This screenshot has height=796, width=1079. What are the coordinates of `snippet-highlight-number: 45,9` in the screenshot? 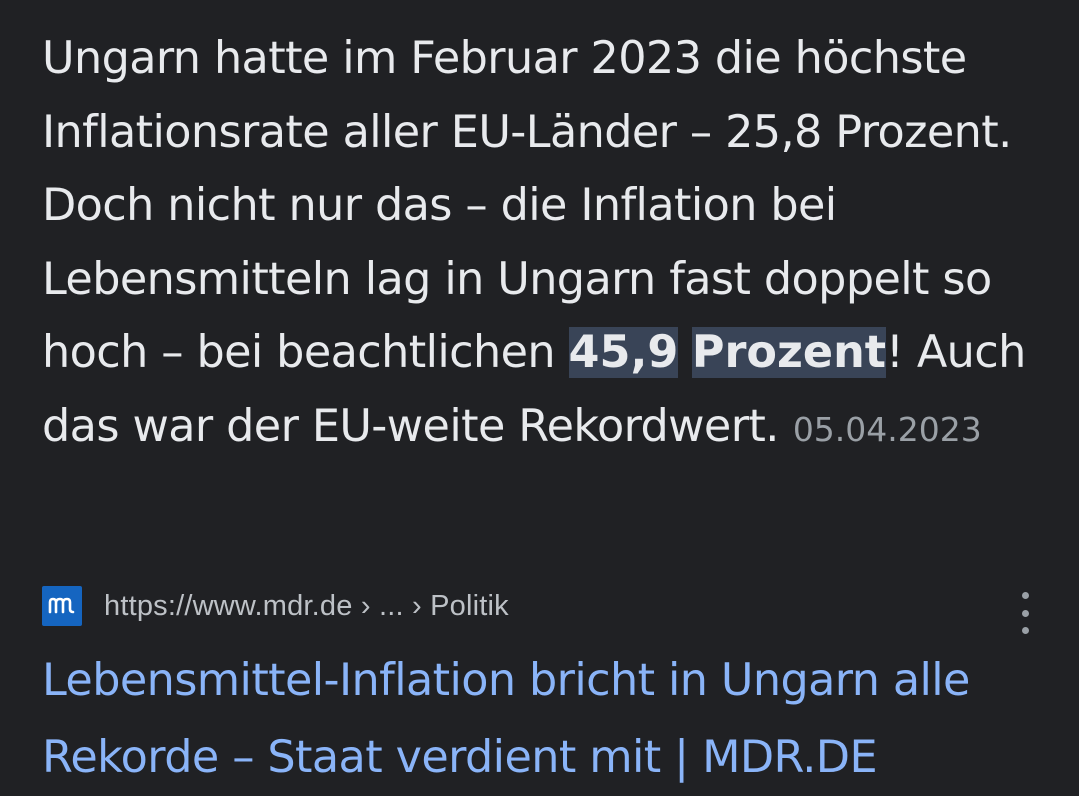 It's located at (623, 352).